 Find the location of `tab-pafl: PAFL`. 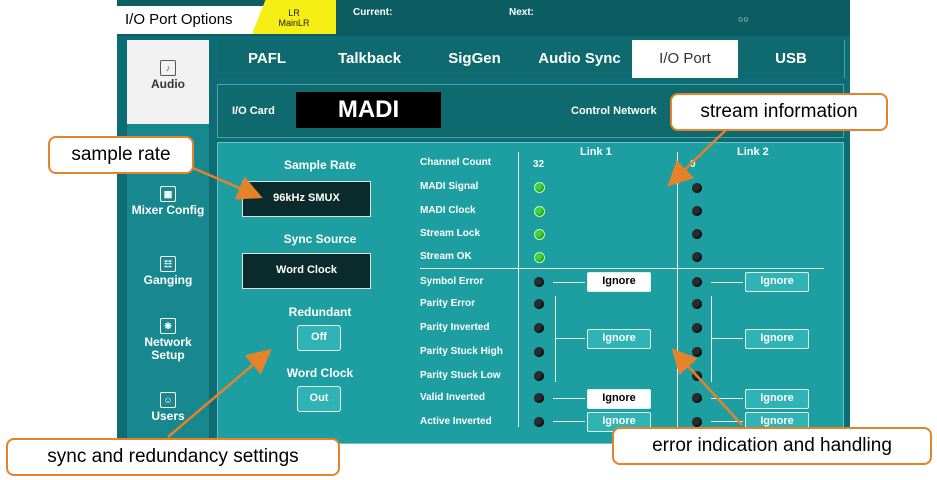

tab-pafl: PAFL is located at coordinates (267, 59).